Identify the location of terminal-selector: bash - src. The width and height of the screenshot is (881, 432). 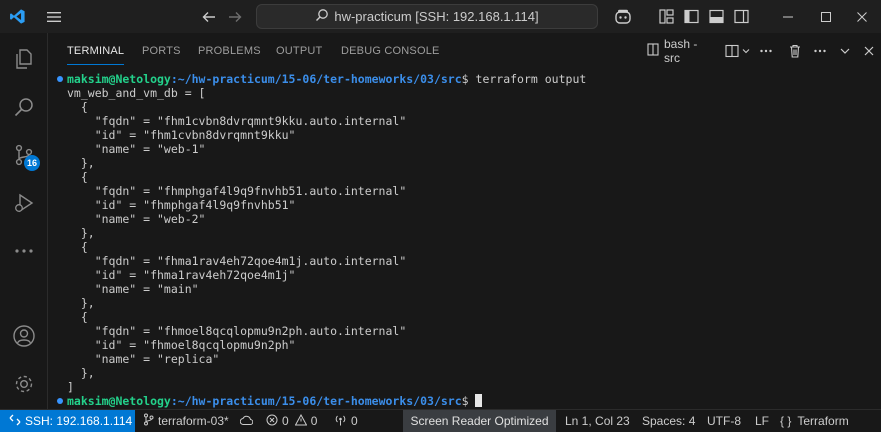
(680, 51).